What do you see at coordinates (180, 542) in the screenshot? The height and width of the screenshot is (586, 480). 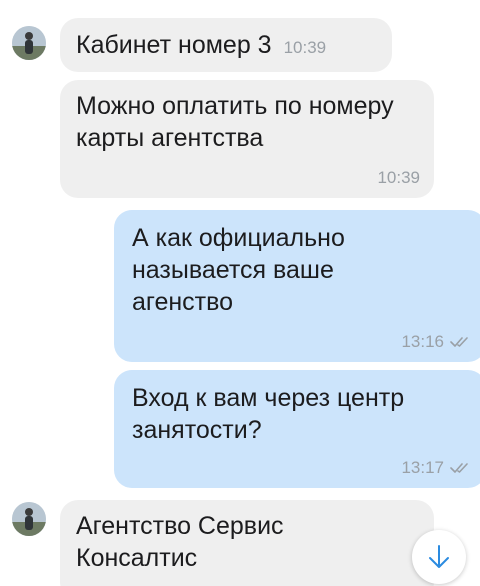 I see `message-text: Агентство Сервис Консалтис` at bounding box center [180, 542].